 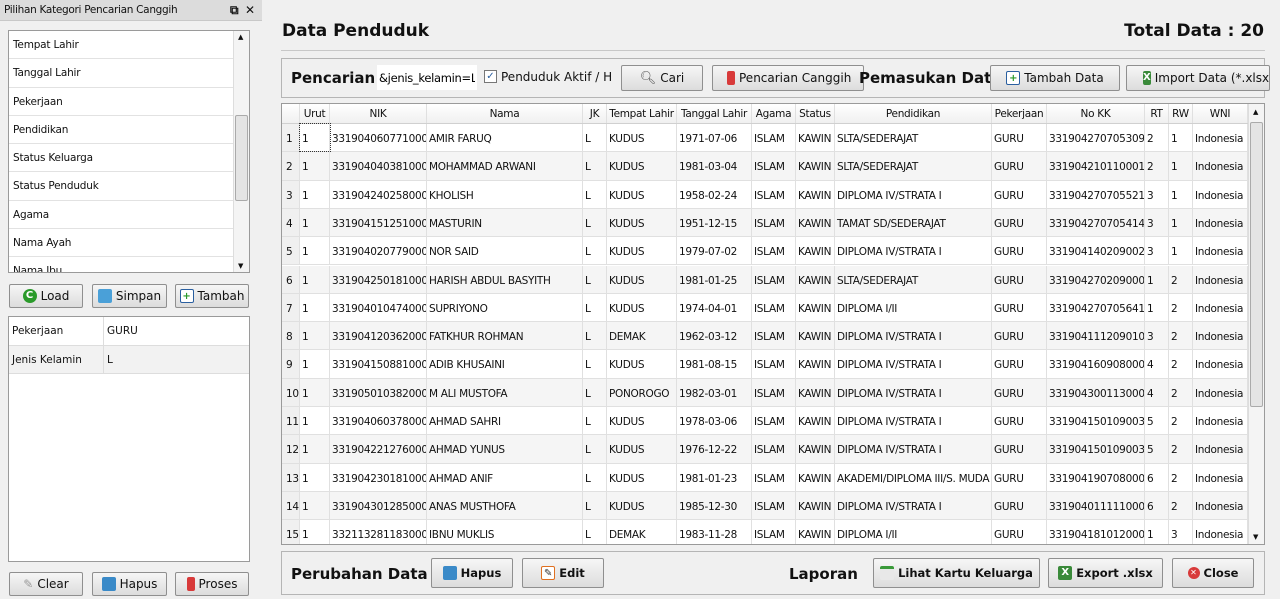 What do you see at coordinates (1198, 78) in the screenshot?
I see `import-data-button: X Import Data (*.xlsx` at bounding box center [1198, 78].